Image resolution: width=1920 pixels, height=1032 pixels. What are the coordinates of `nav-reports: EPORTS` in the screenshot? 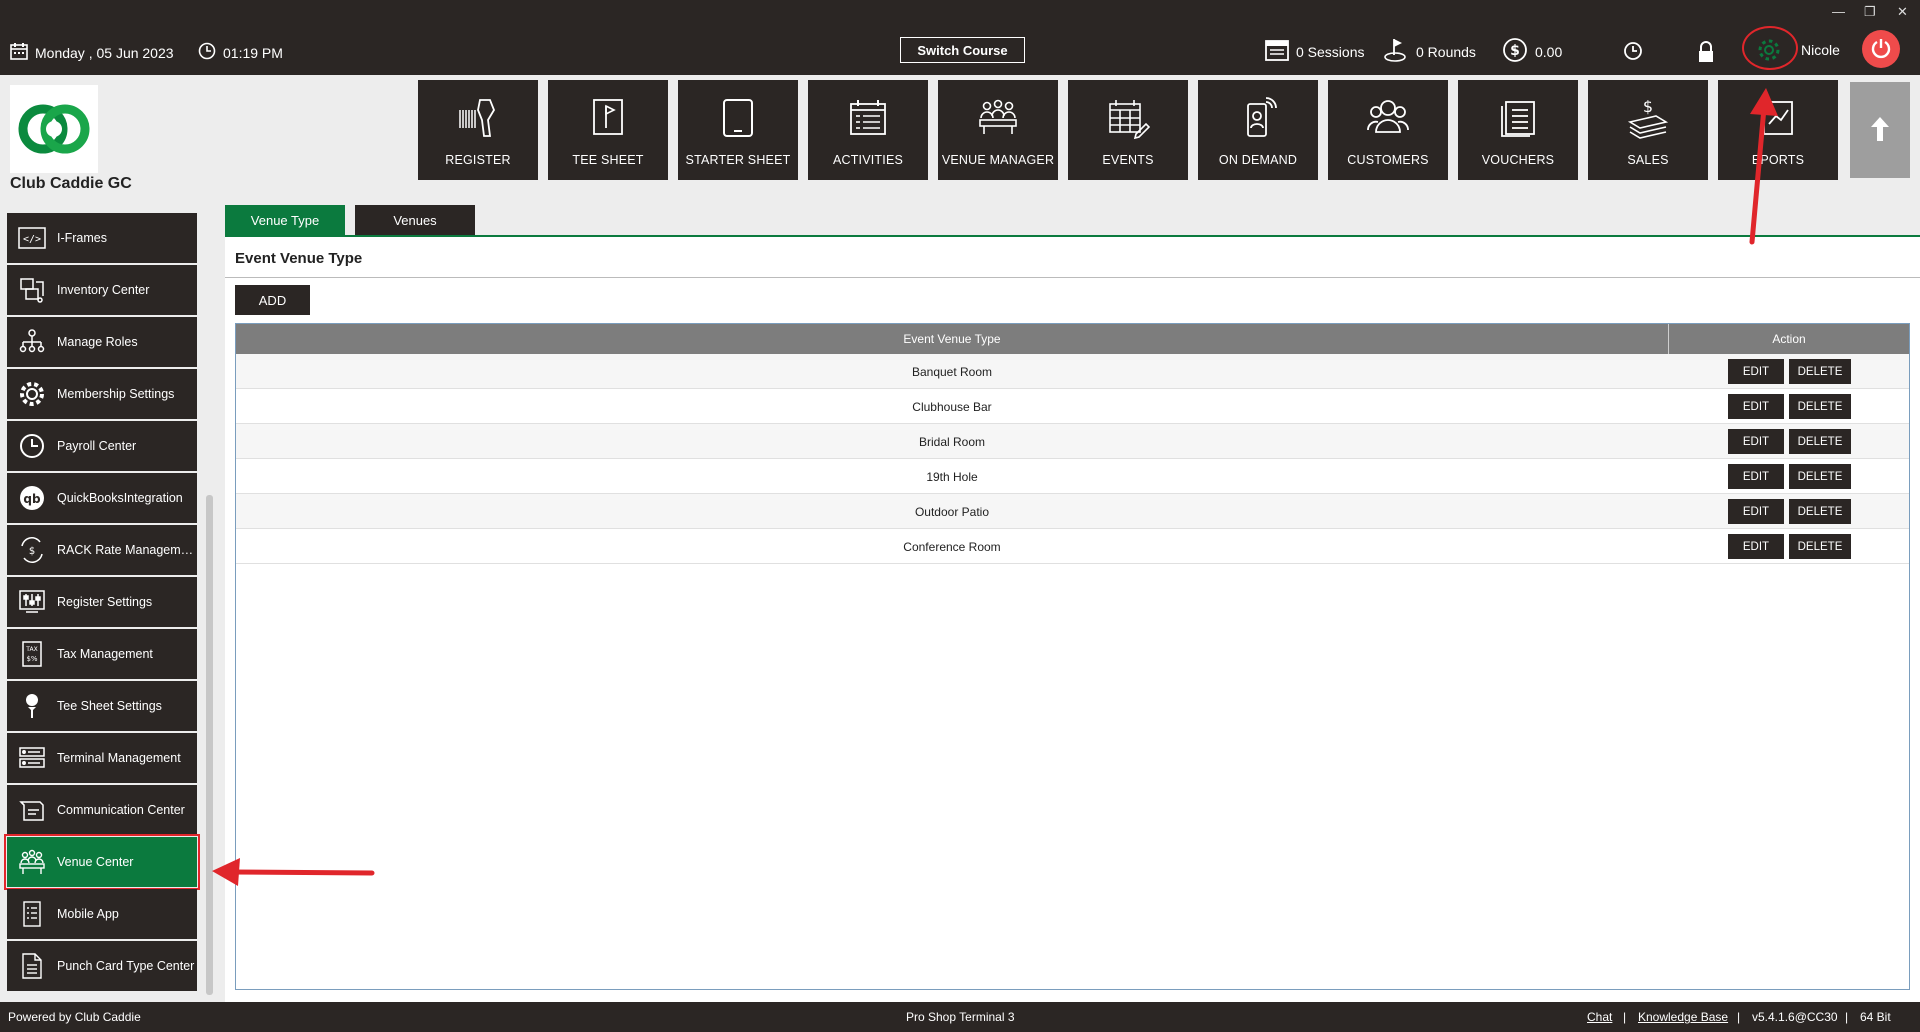 It's located at (1778, 130).